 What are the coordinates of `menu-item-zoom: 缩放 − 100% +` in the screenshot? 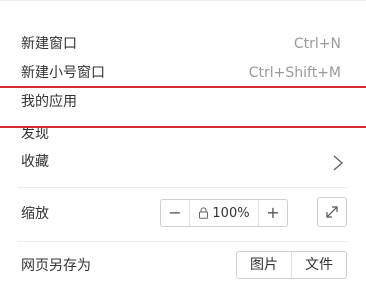 It's located at (183, 214).